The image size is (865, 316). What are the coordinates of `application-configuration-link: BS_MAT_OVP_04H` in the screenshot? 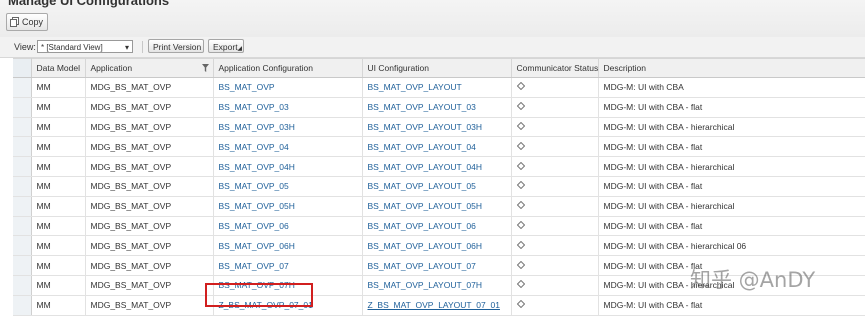 It's located at (257, 167).